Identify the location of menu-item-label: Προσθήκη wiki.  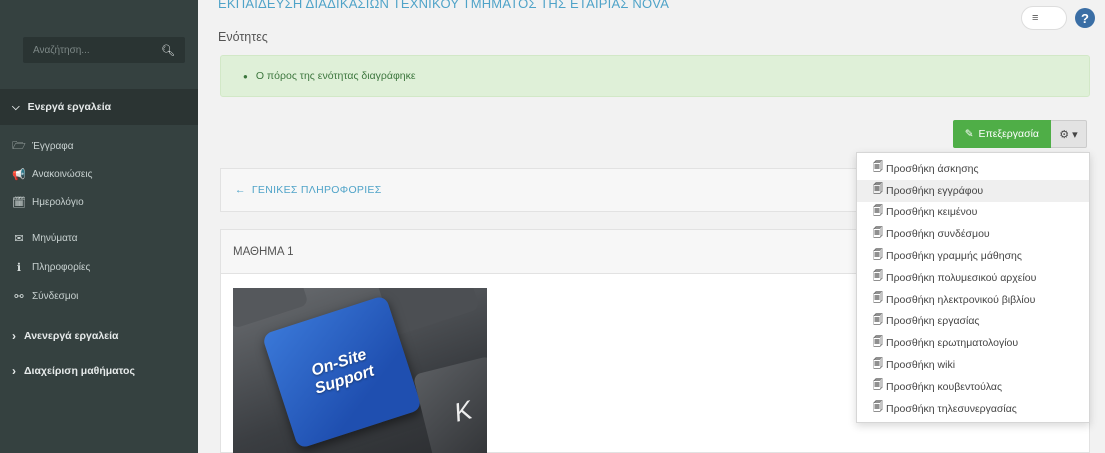
(921, 365).